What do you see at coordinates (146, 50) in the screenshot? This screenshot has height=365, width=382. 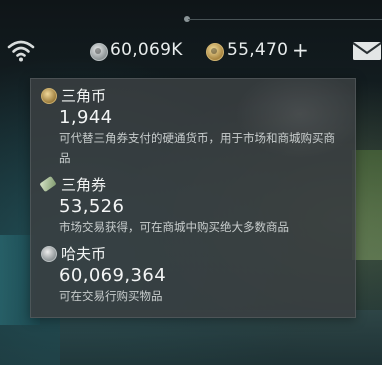 I see `haf-coin-balance: 60,069K` at bounding box center [146, 50].